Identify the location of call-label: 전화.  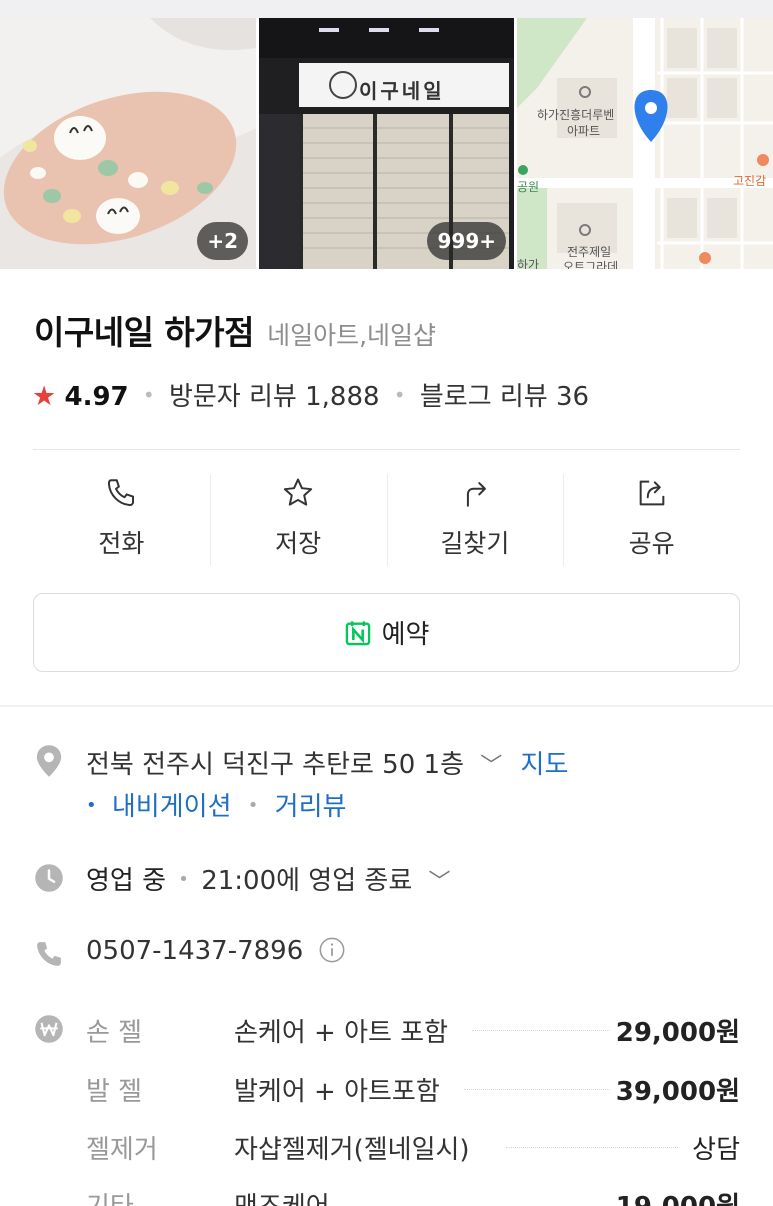
(121, 543).